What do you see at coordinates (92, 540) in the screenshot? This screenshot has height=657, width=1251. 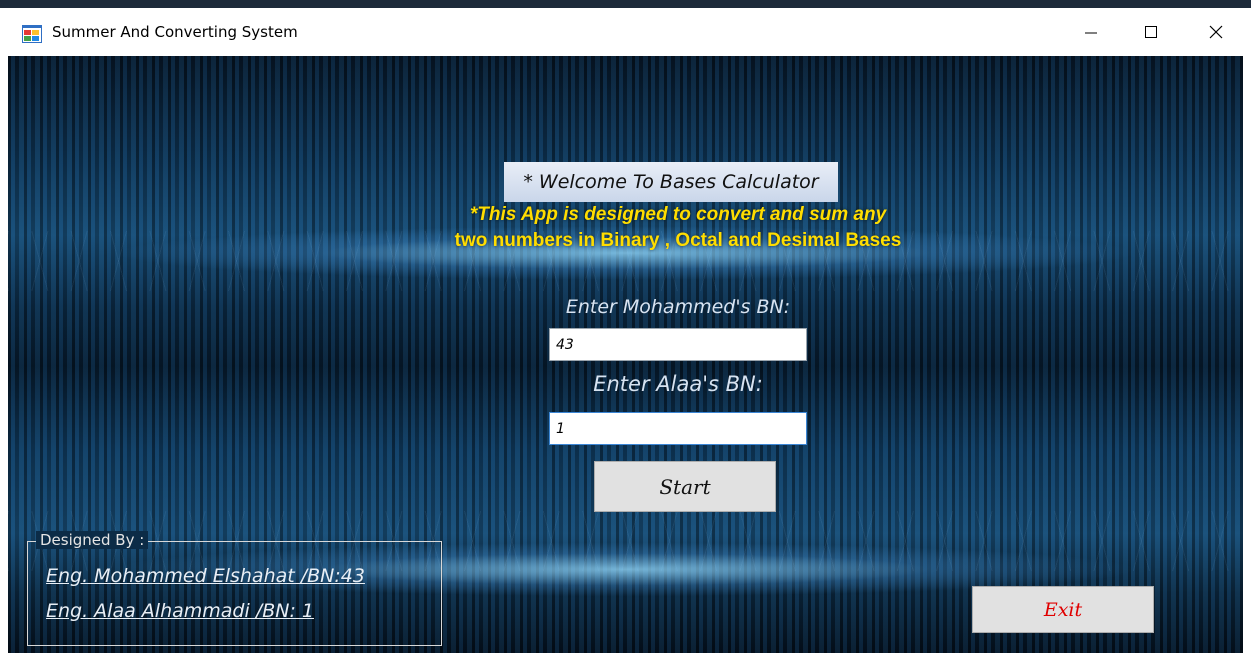 I see `designed-by-legend: Designed By :` at bounding box center [92, 540].